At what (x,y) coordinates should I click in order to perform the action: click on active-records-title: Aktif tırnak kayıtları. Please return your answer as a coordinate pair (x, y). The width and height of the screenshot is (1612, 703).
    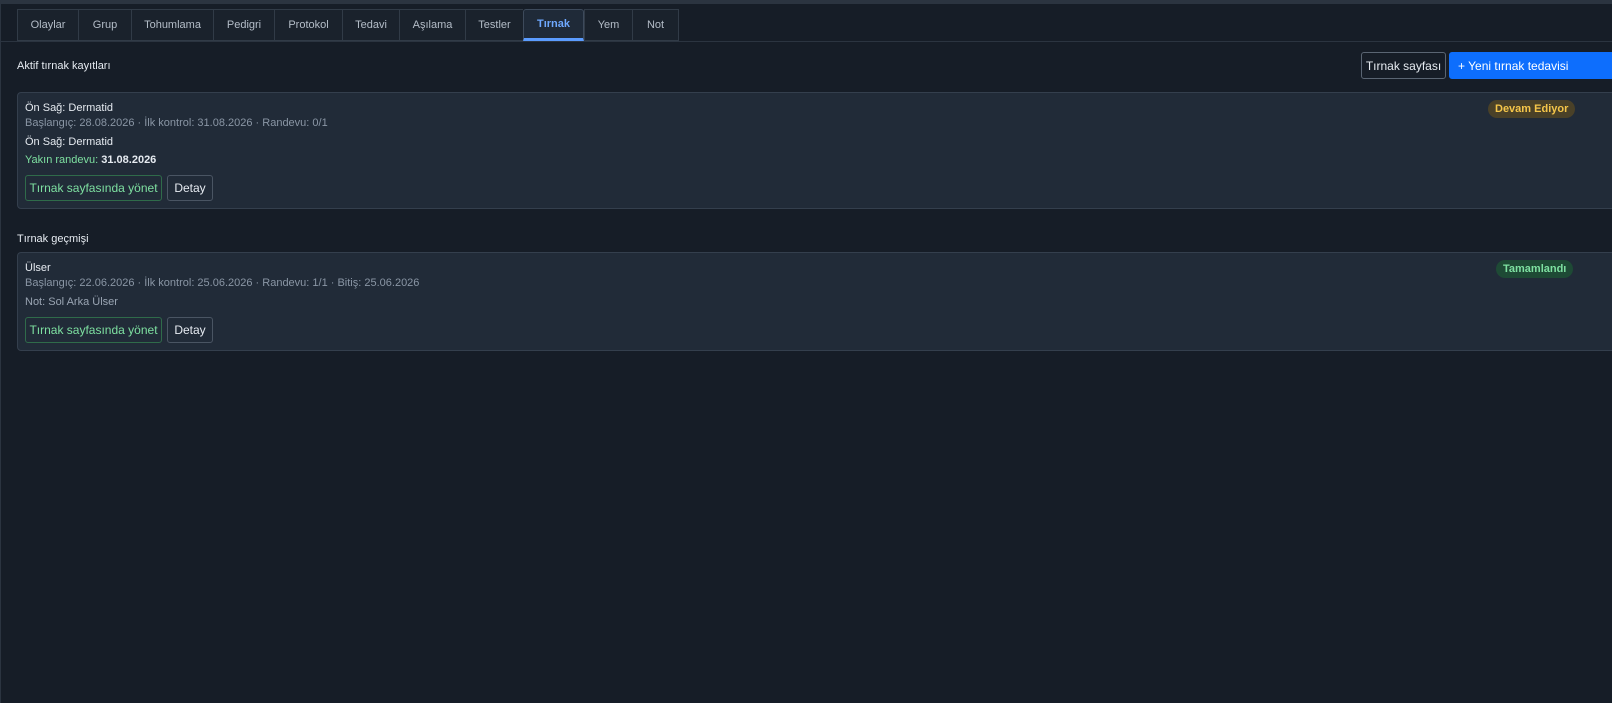
    Looking at the image, I should click on (64, 66).